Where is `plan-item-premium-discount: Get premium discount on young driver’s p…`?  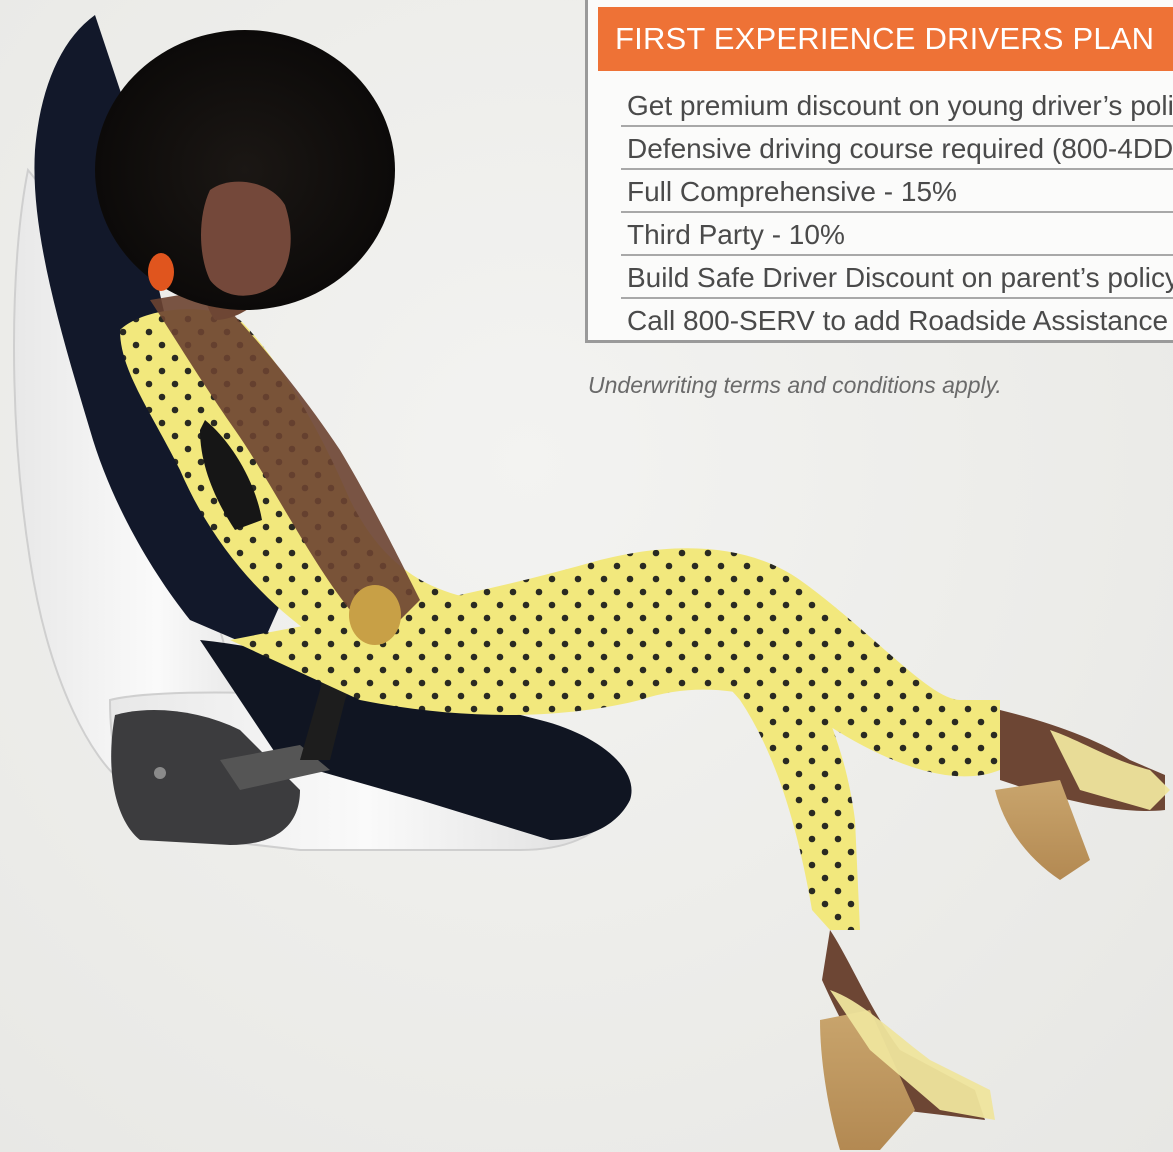
plan-item-premium-discount: Get premium discount on young driver’s p… is located at coordinates (897, 105).